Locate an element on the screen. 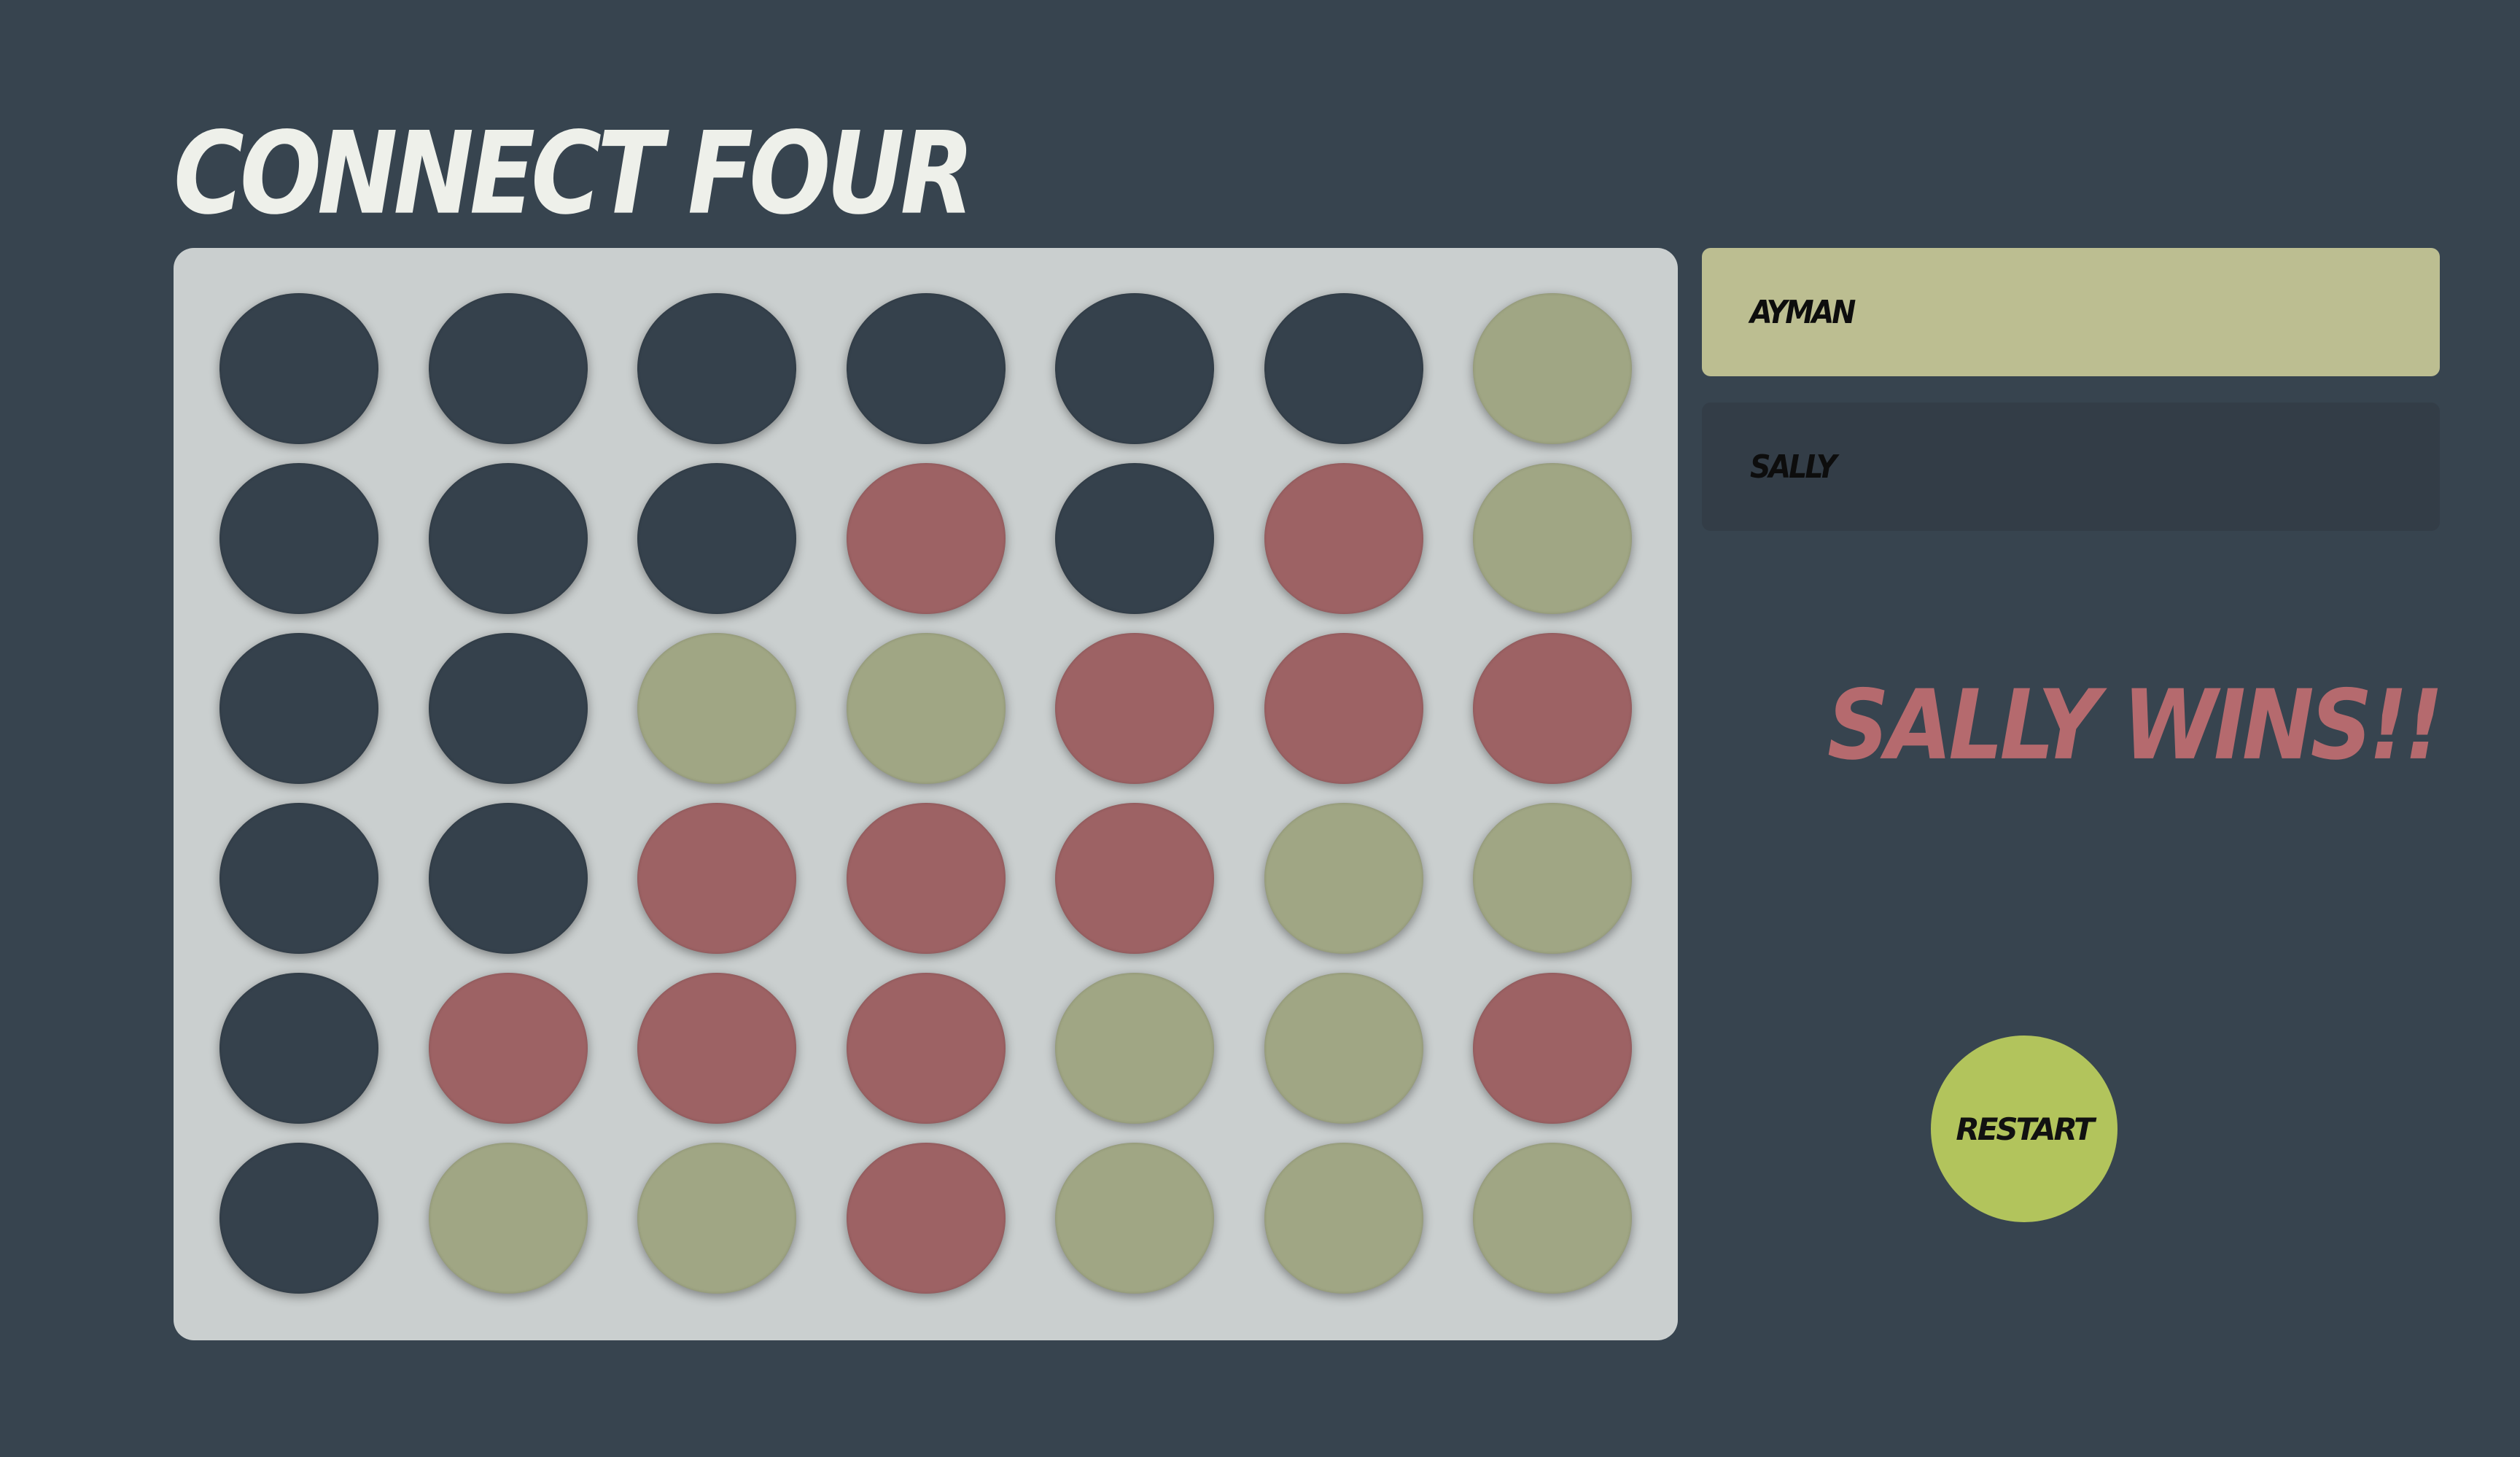 The image size is (2520, 1457). win-message: SALLY WINS!! is located at coordinates (2135, 725).